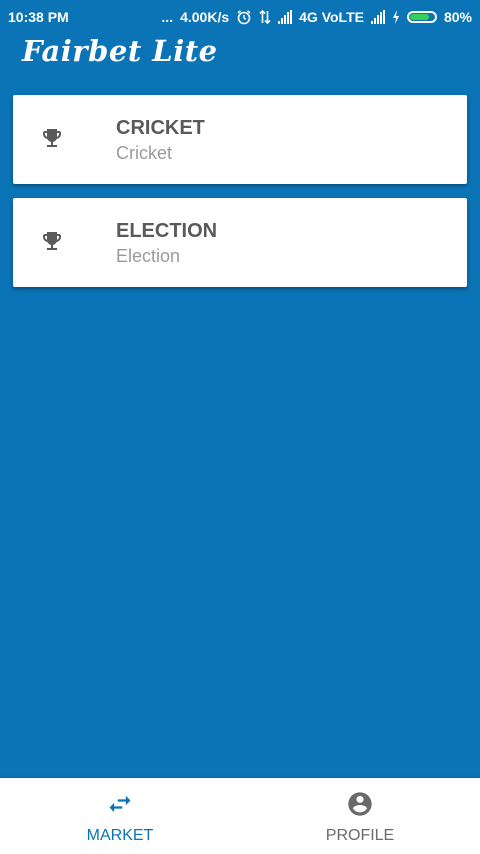 The height and width of the screenshot is (854, 480). Describe the element at coordinates (360, 835) in the screenshot. I see `nav-label-profile: PROFILE` at that location.